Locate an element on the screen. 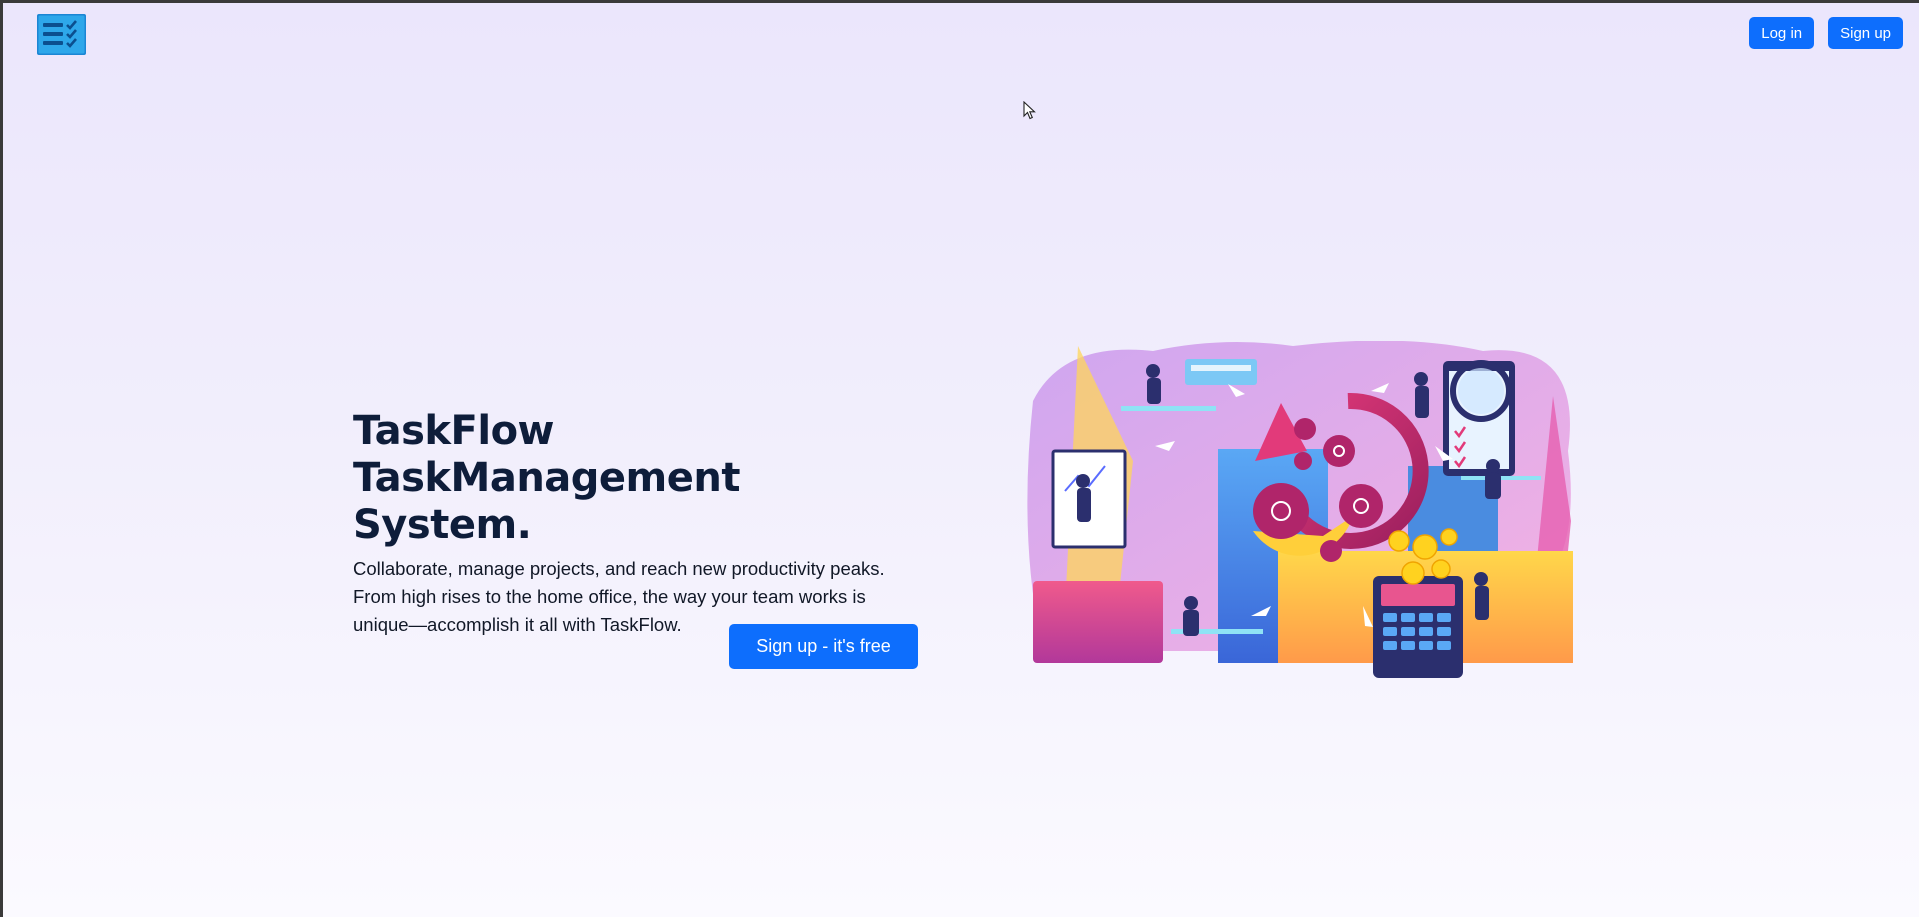 Image resolution: width=1919 pixels, height=917 pixels. team-productivity-illustration-icon is located at coordinates (1300, 509).